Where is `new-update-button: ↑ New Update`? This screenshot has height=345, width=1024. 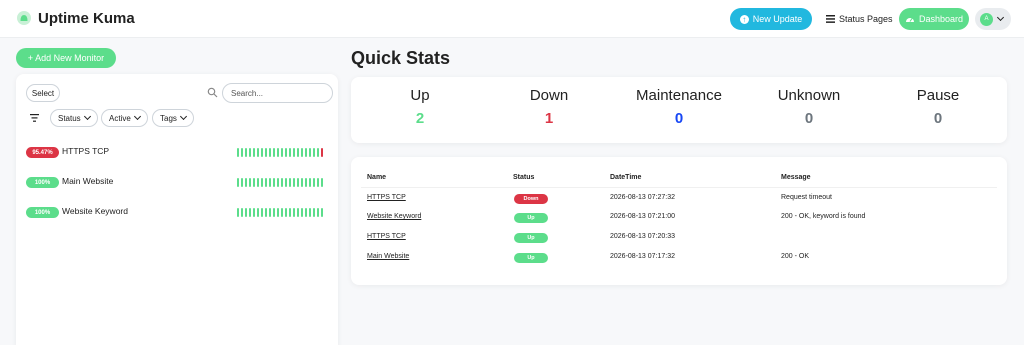
new-update-button: ↑ New Update is located at coordinates (771, 19).